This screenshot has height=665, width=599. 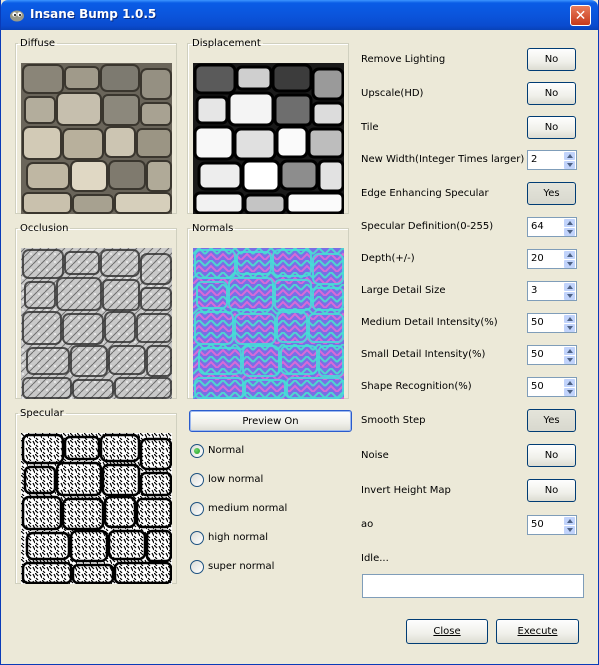 I want to click on displacement-panel: Displacement, so click(x=268, y=126).